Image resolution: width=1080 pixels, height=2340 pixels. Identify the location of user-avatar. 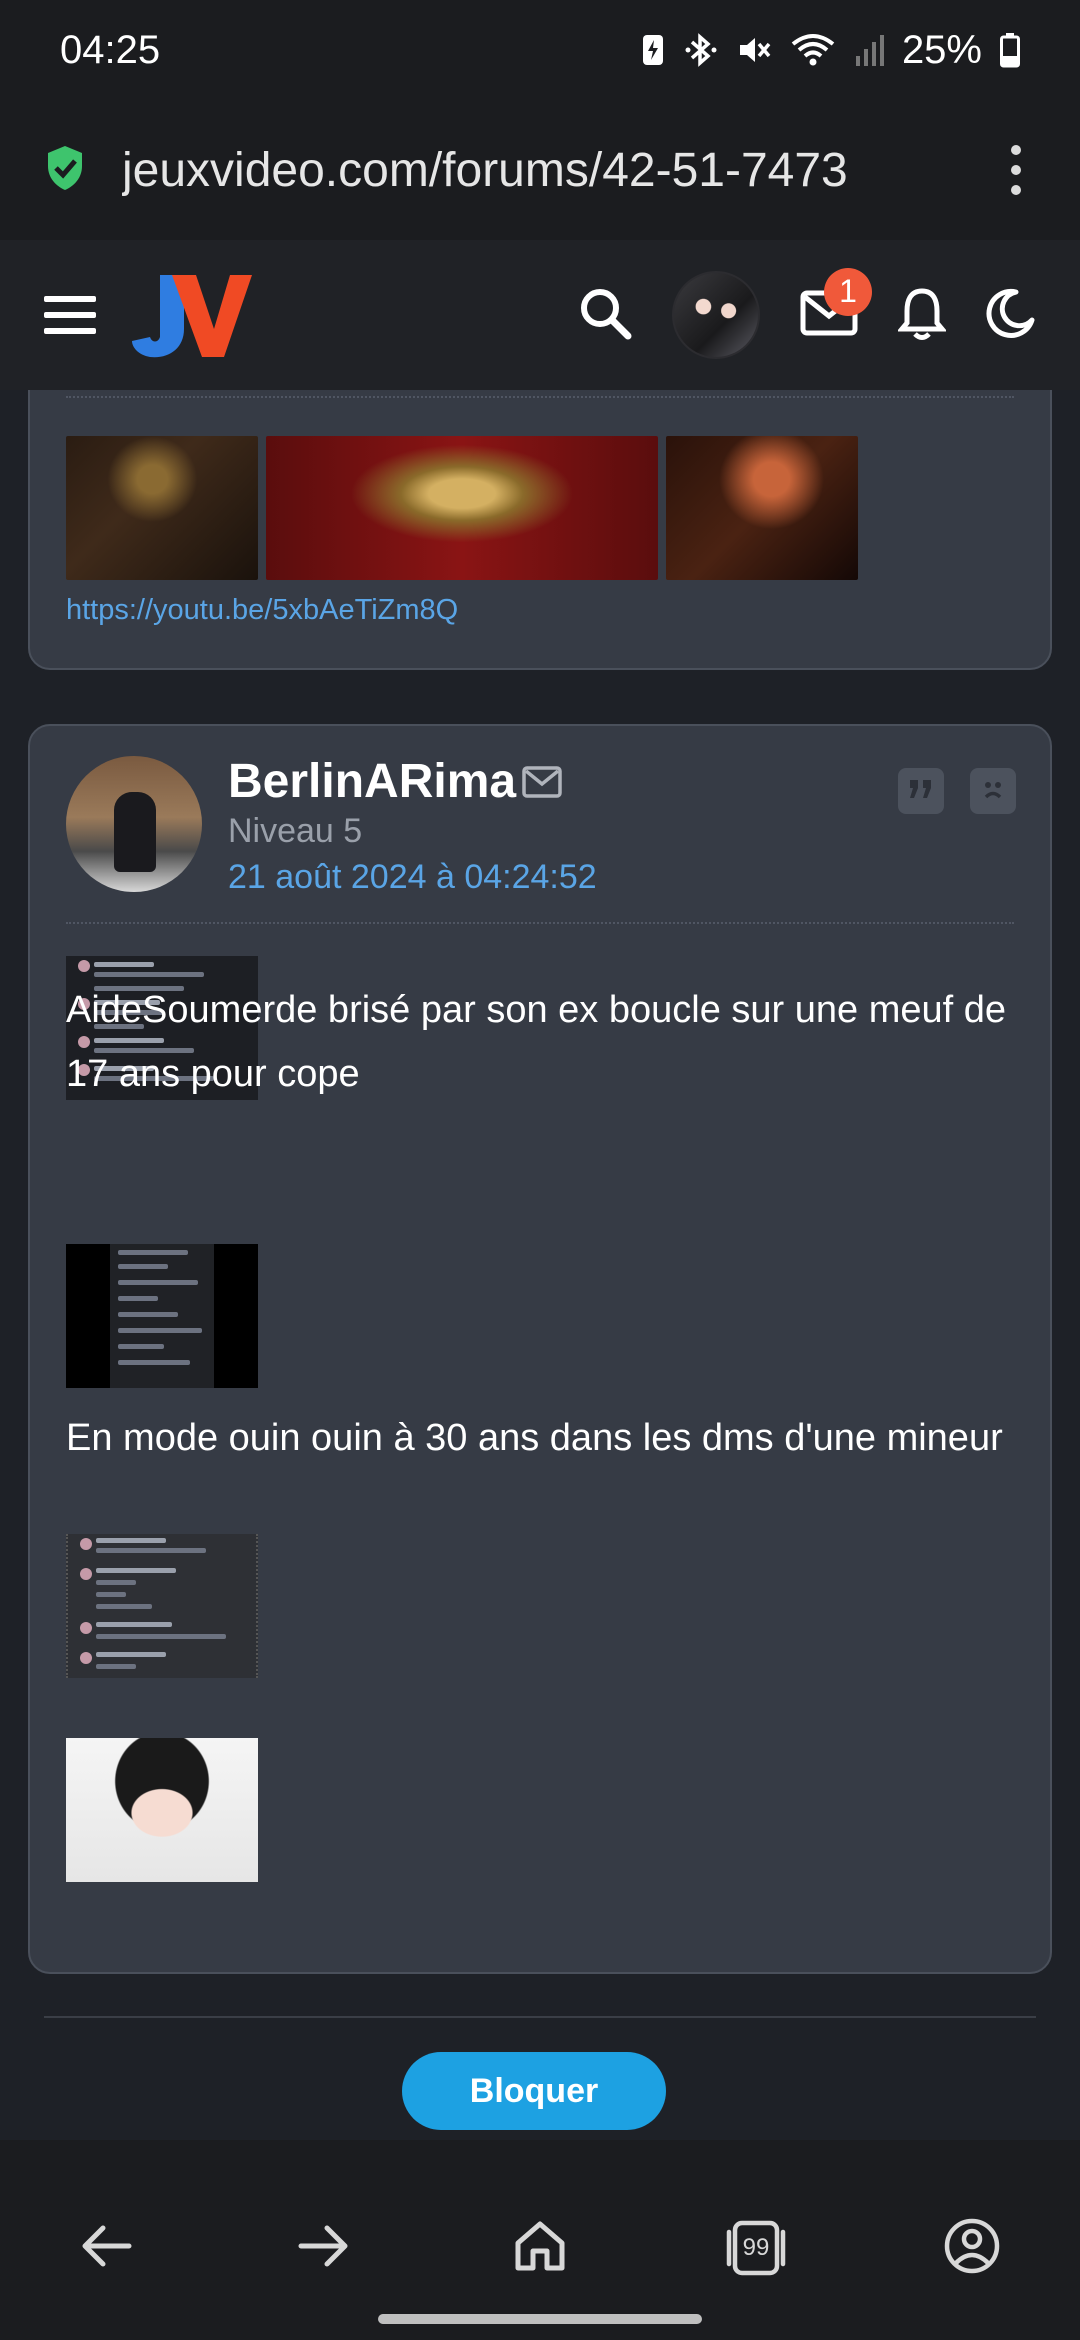
(716, 315).